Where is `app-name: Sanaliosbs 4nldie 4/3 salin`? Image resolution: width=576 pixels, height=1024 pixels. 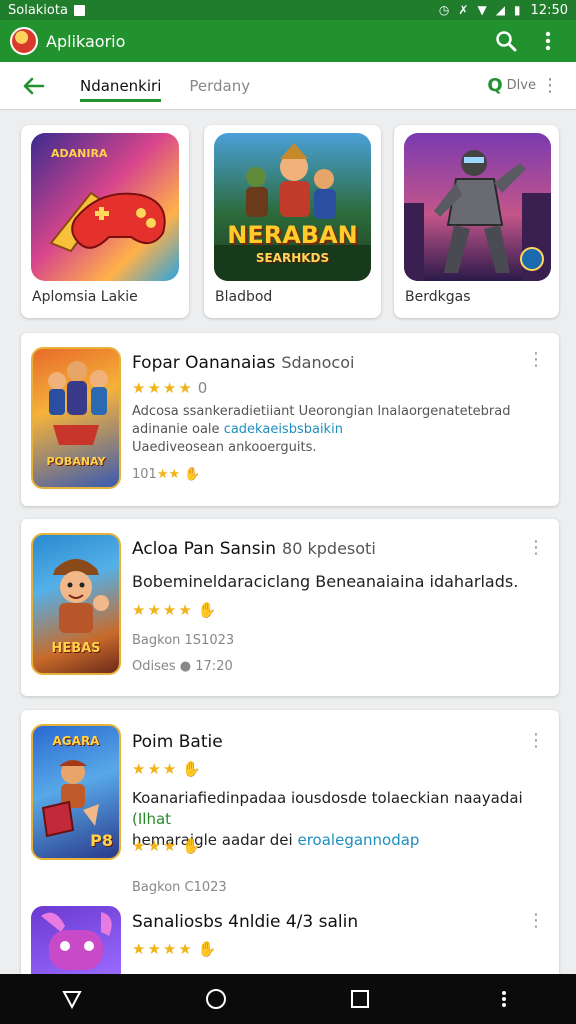 app-name: Sanaliosbs 4nldie 4/3 salin is located at coordinates (245, 922).